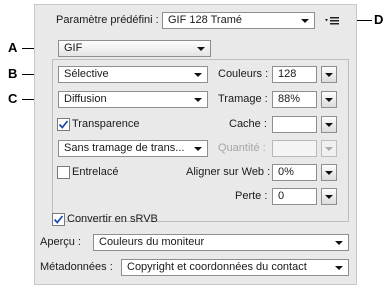 The height and width of the screenshot is (289, 390). Describe the element at coordinates (289, 99) in the screenshot. I see `dither-value: 88%` at that location.